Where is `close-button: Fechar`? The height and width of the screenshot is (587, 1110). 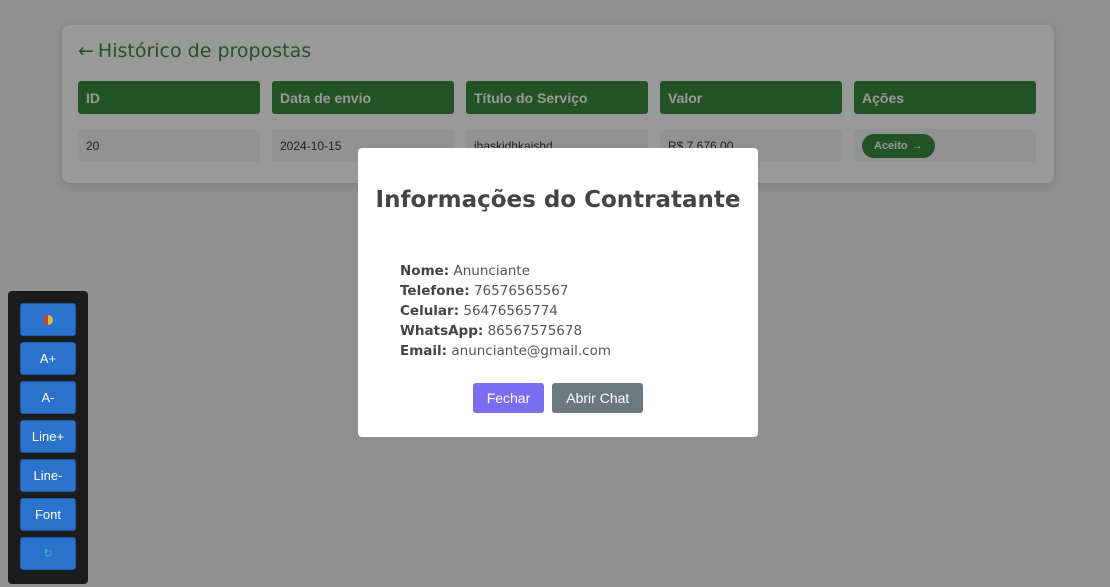 close-button: Fechar is located at coordinates (508, 398).